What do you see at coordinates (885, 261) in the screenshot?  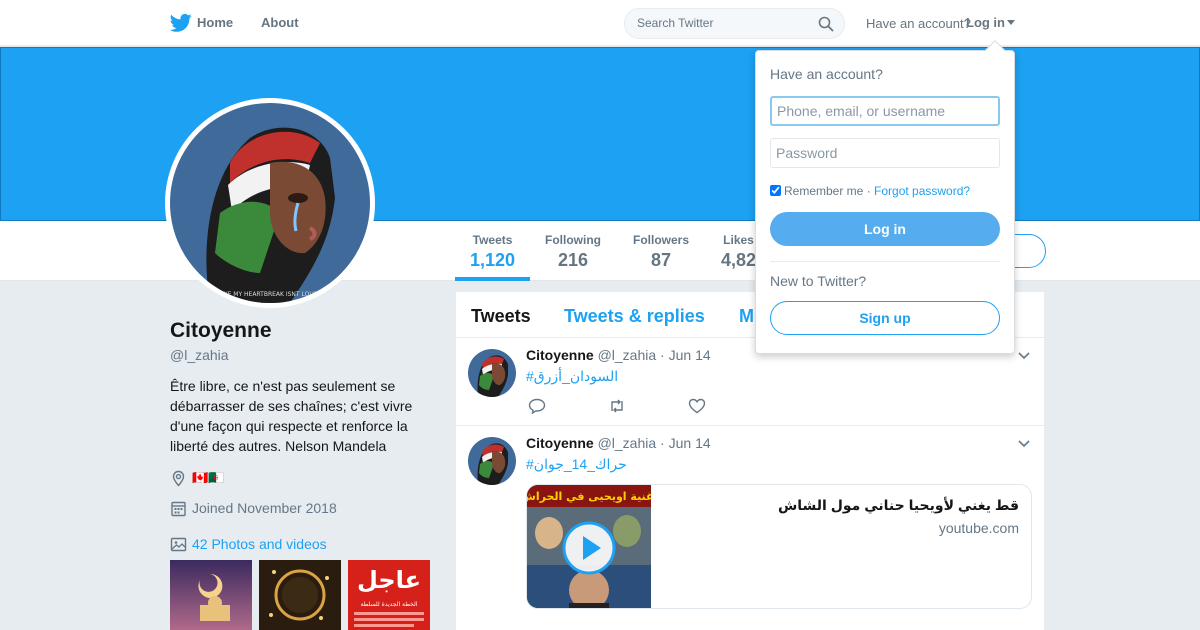 I see `dropdown-divider` at bounding box center [885, 261].